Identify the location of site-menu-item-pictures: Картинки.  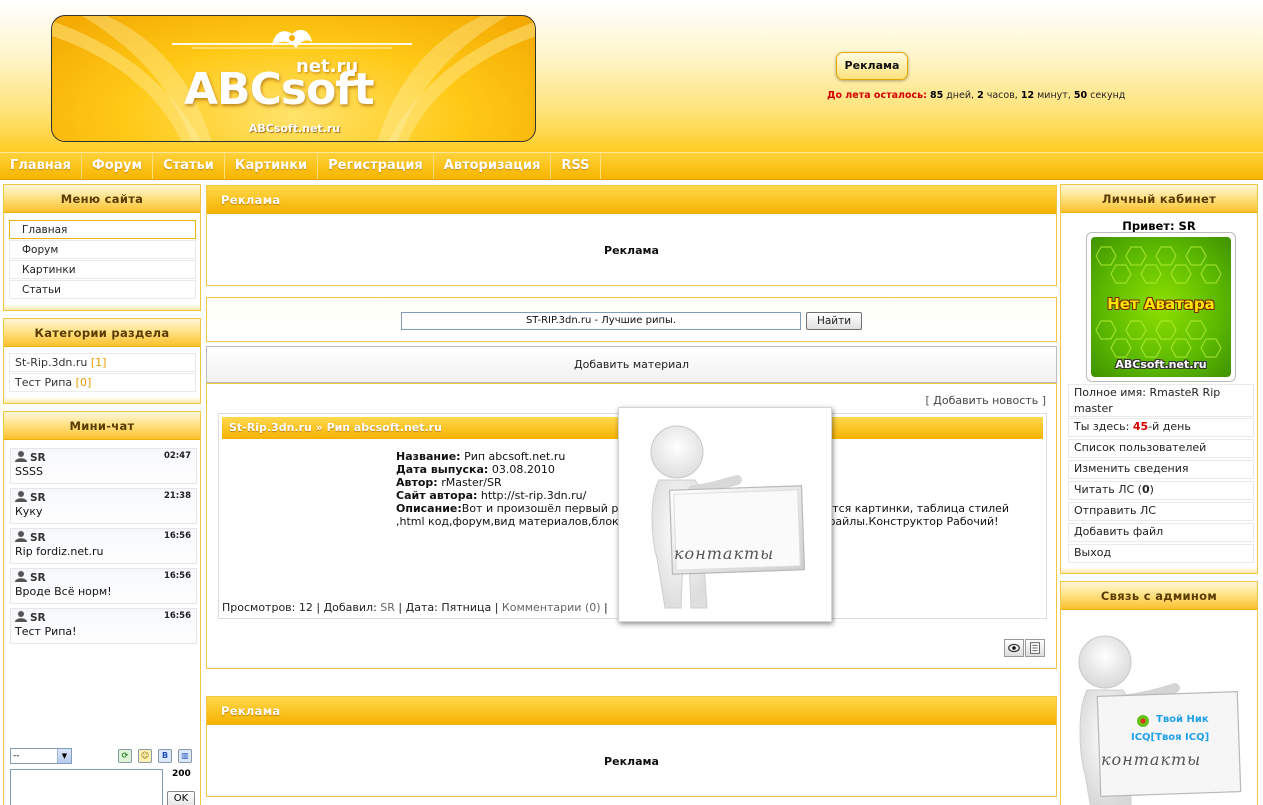
(102, 269).